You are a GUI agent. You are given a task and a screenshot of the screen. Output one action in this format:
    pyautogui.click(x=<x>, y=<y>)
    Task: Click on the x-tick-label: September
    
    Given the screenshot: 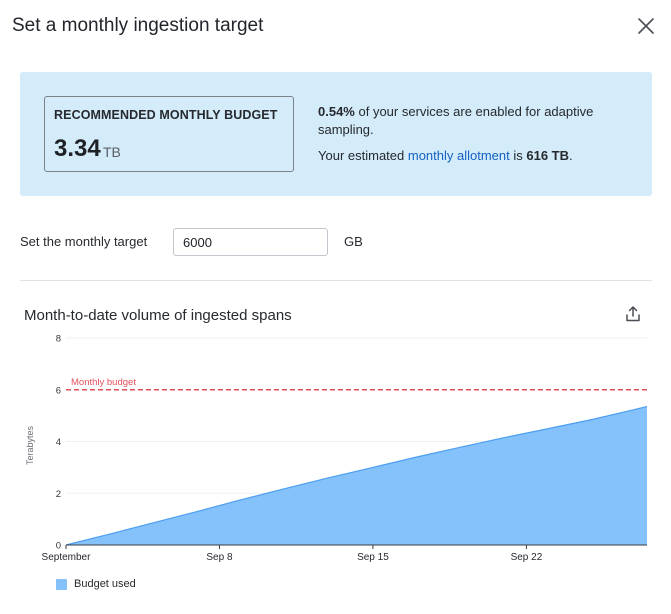 What is the action you would take?
    pyautogui.click(x=67, y=557)
    